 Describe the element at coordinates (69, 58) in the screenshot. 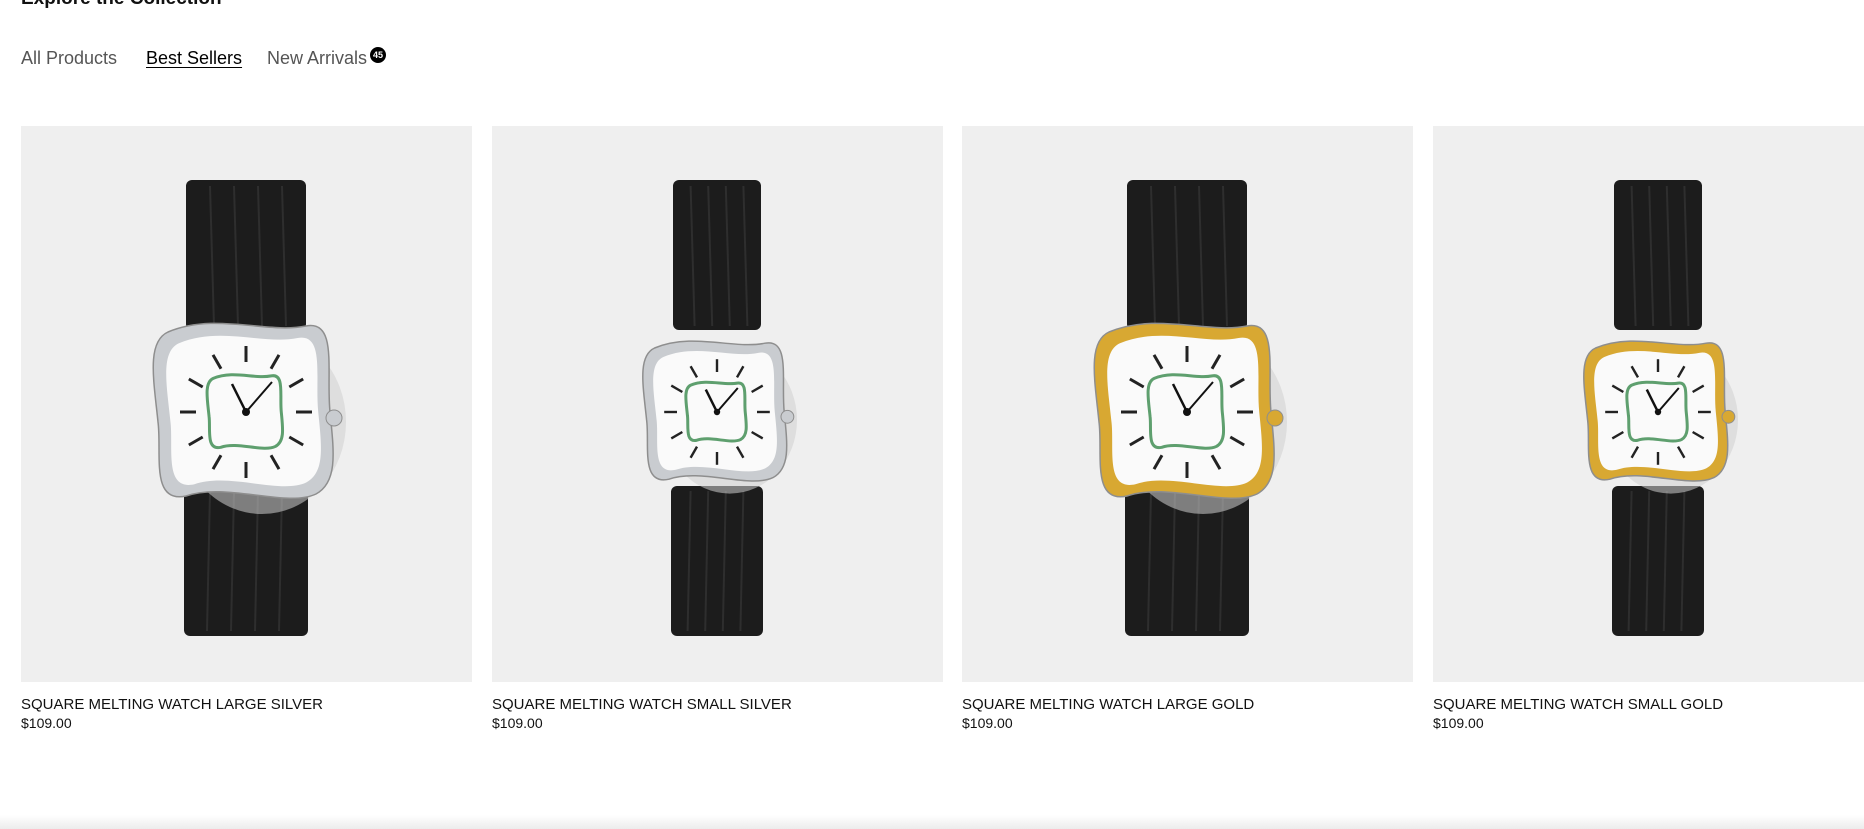

I see `tab-all-products: All Products` at that location.